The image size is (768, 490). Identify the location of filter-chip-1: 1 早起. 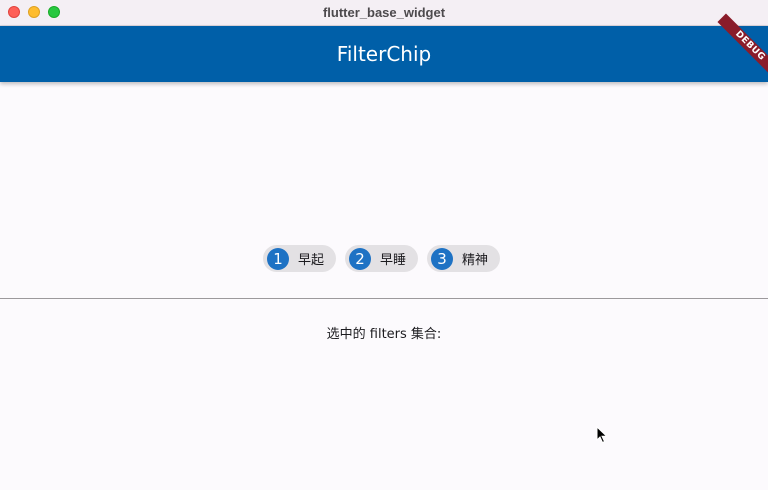
(300, 258).